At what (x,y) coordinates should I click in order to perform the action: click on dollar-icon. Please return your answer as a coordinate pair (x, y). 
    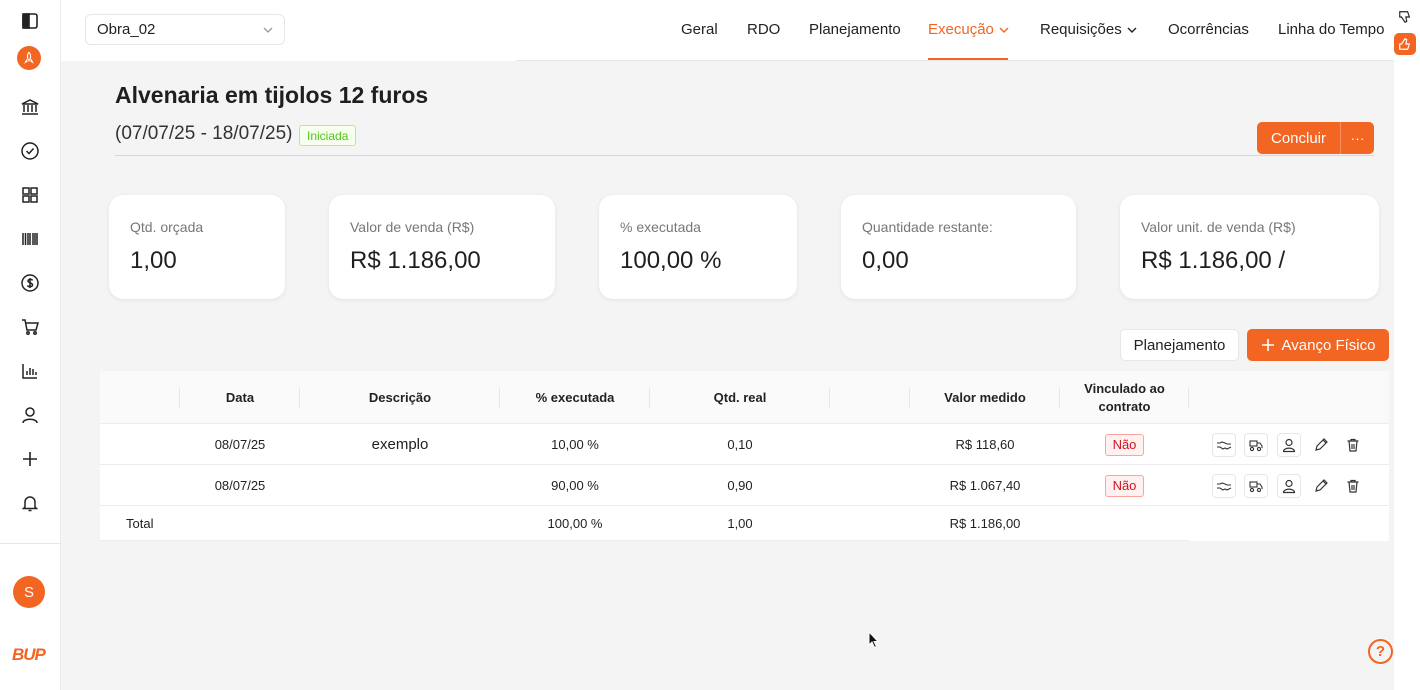
    Looking at the image, I should click on (30, 283).